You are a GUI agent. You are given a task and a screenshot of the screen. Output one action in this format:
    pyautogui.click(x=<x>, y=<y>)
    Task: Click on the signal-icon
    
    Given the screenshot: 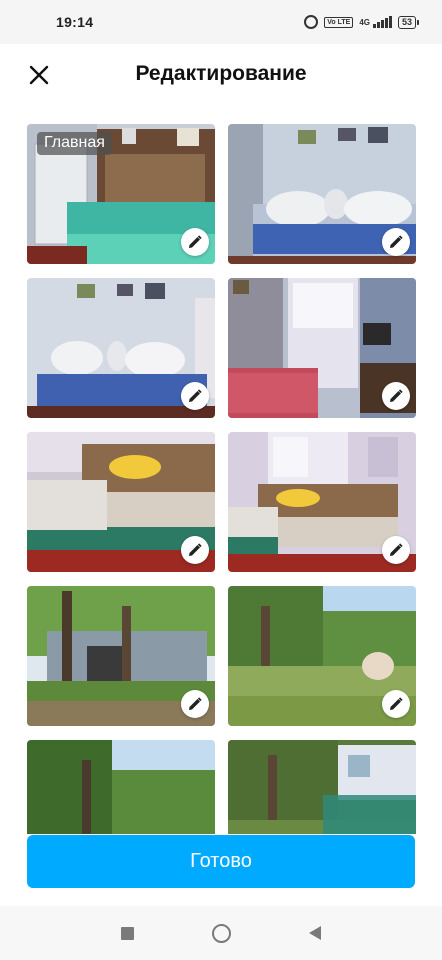 What is the action you would take?
    pyautogui.click(x=382, y=22)
    